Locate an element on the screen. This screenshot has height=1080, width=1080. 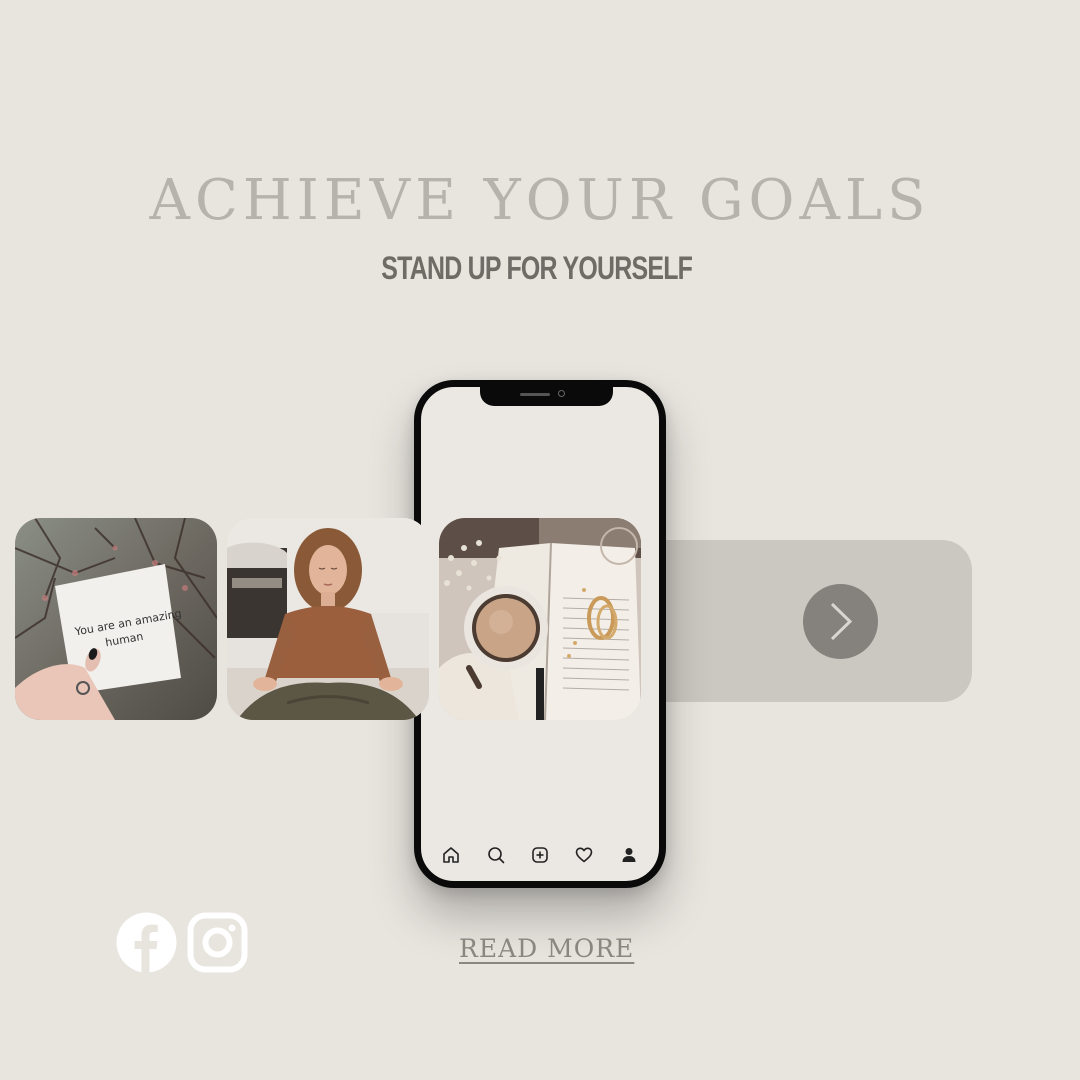
note-photo-image: You are an amazing human is located at coordinates (116, 619).